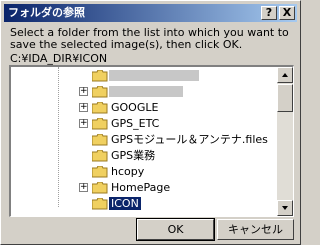 This screenshot has width=320, height=245. Describe the element at coordinates (285, 141) in the screenshot. I see `tree-scrollbar` at that location.